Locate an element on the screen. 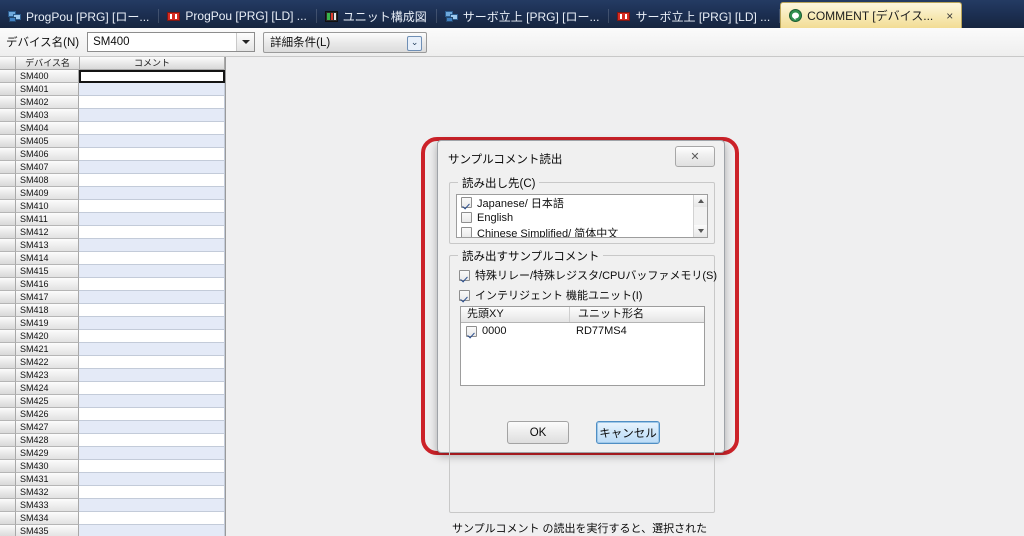 The height and width of the screenshot is (536, 1024). table-row: SM406 is located at coordinates (112, 154).